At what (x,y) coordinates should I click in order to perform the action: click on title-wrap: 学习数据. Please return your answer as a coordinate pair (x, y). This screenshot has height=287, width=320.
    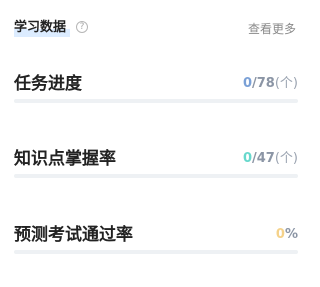
    Looking at the image, I should click on (42, 28).